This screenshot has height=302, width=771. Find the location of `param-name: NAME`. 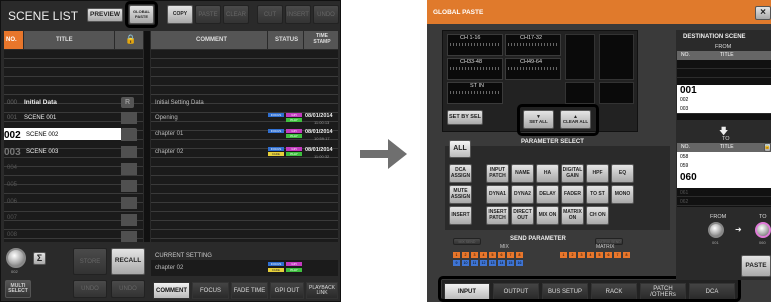

param-name: NAME is located at coordinates (522, 173).